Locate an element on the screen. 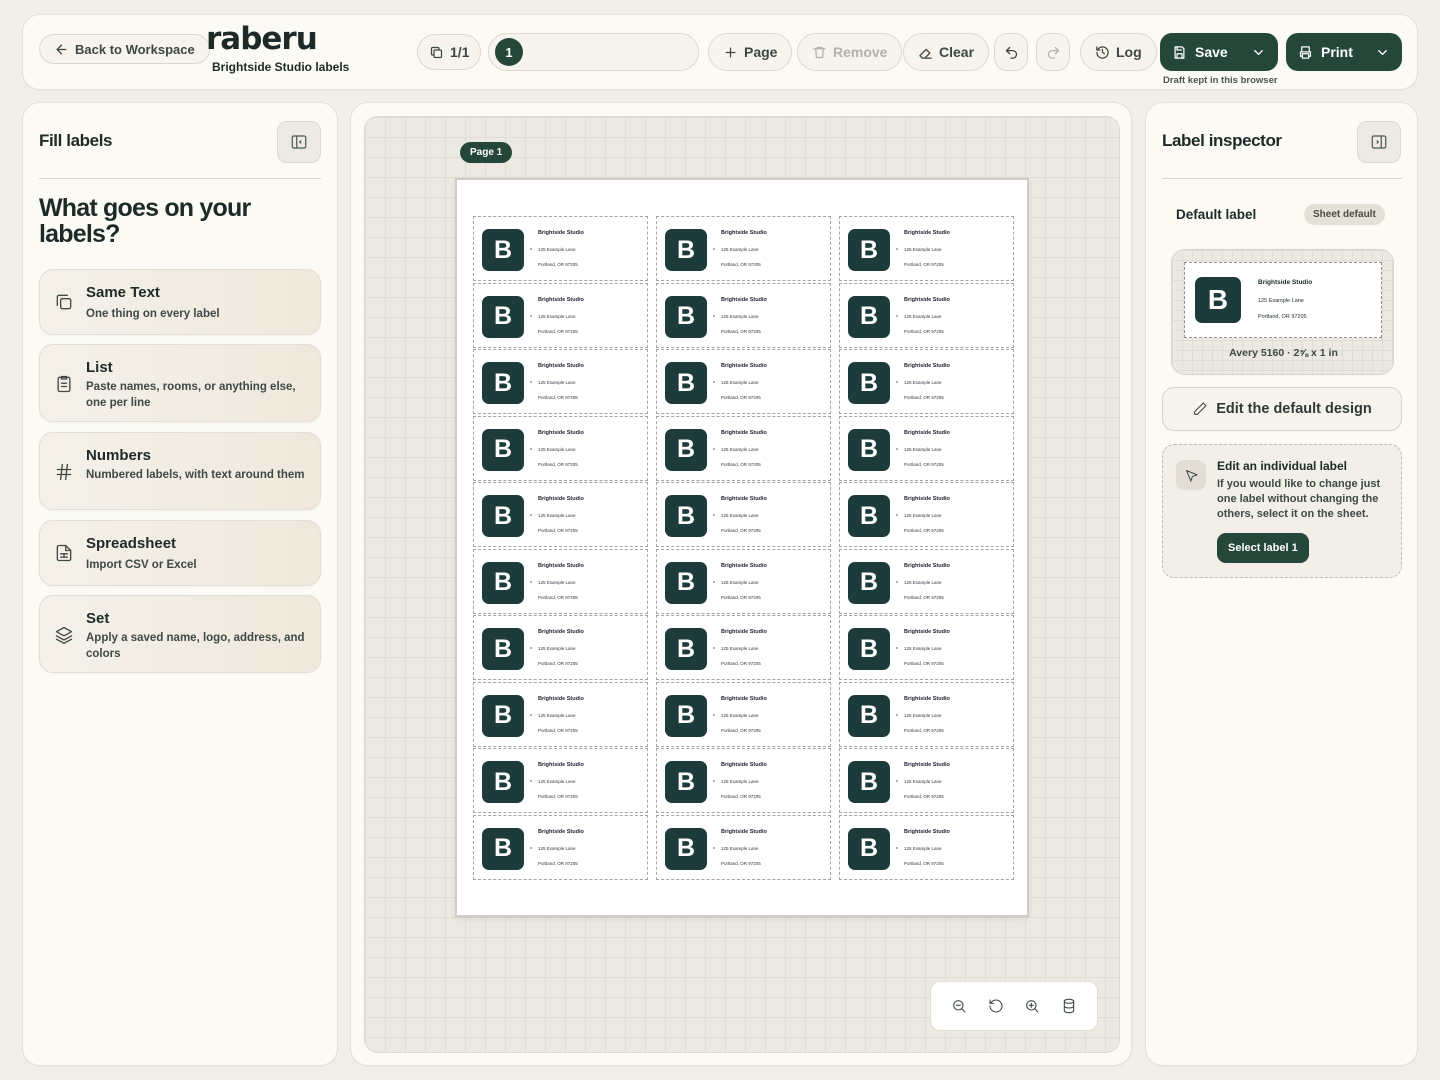 This screenshot has height=1080, width=1440. option-spreadsheet: Spreadsheet Import CSV or Excel is located at coordinates (180, 553).